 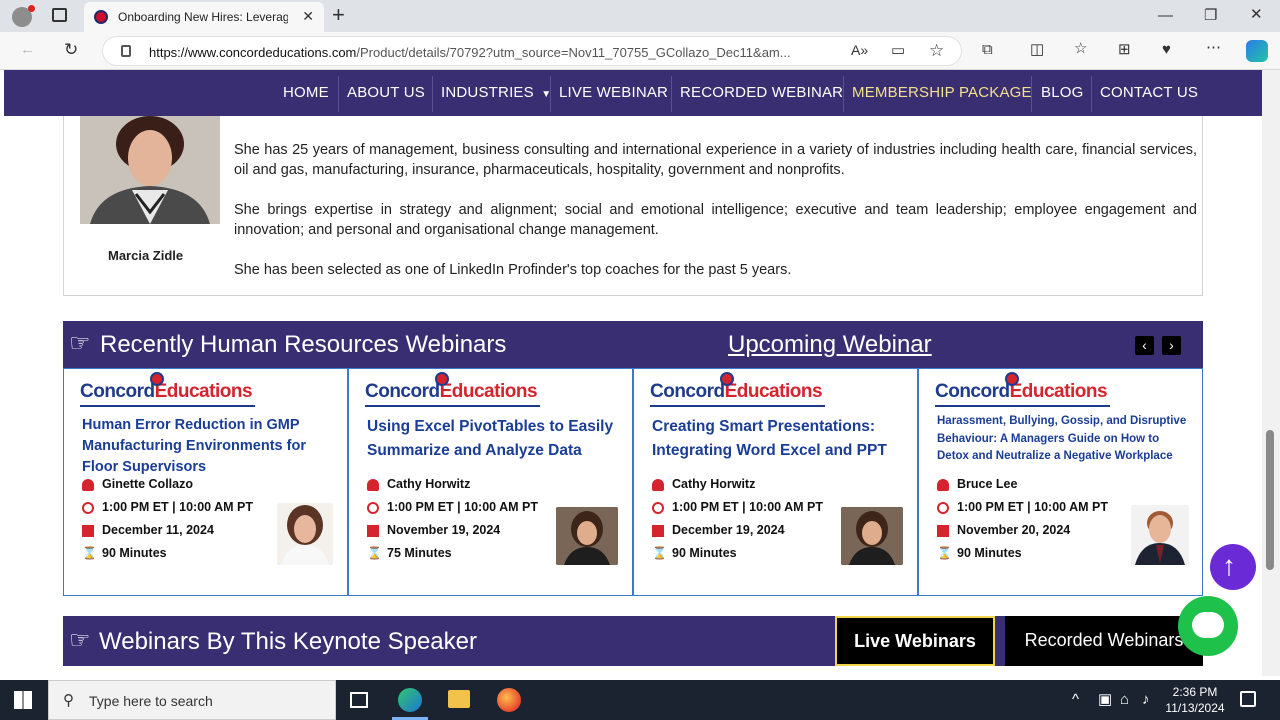 What do you see at coordinates (509, 700) in the screenshot?
I see `firefox-icon` at bounding box center [509, 700].